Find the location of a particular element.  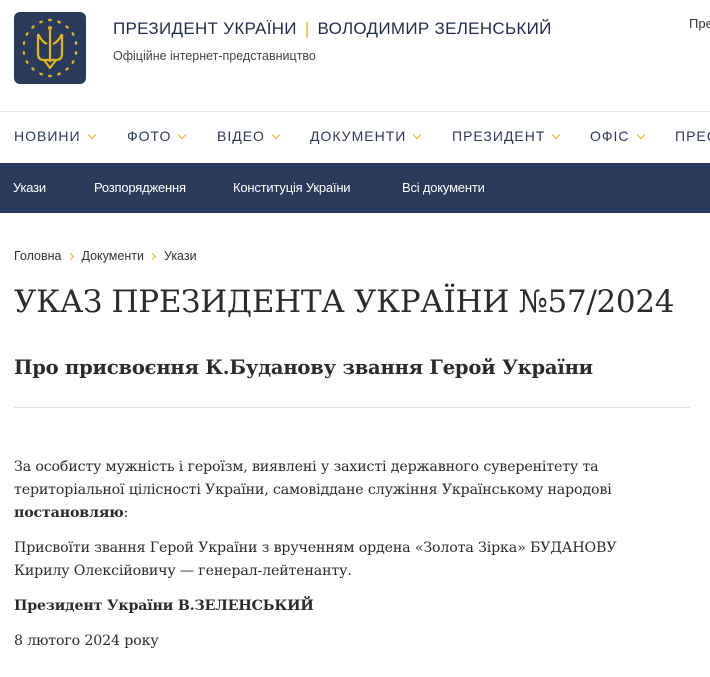

breadcrumb: Головна Документи Укази is located at coordinates (105, 256).